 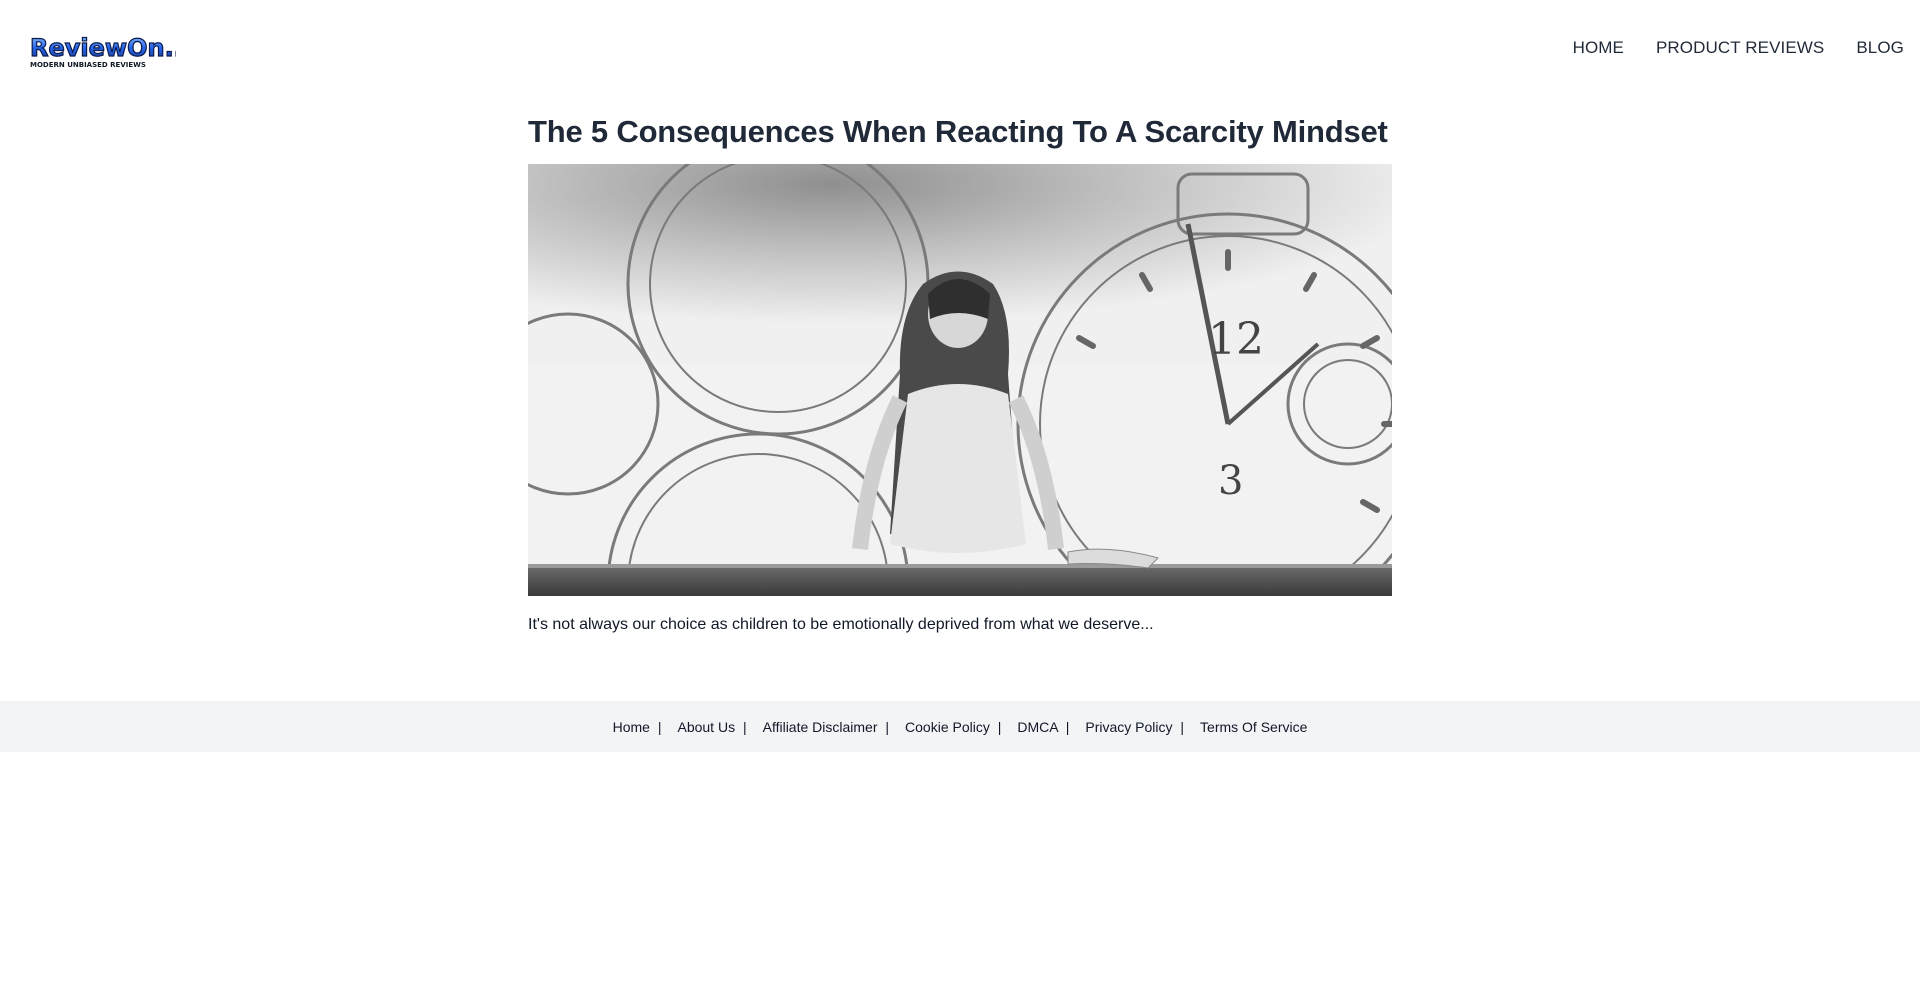 I want to click on footer-link-dmca: DMCA |, so click(x=1043, y=727).